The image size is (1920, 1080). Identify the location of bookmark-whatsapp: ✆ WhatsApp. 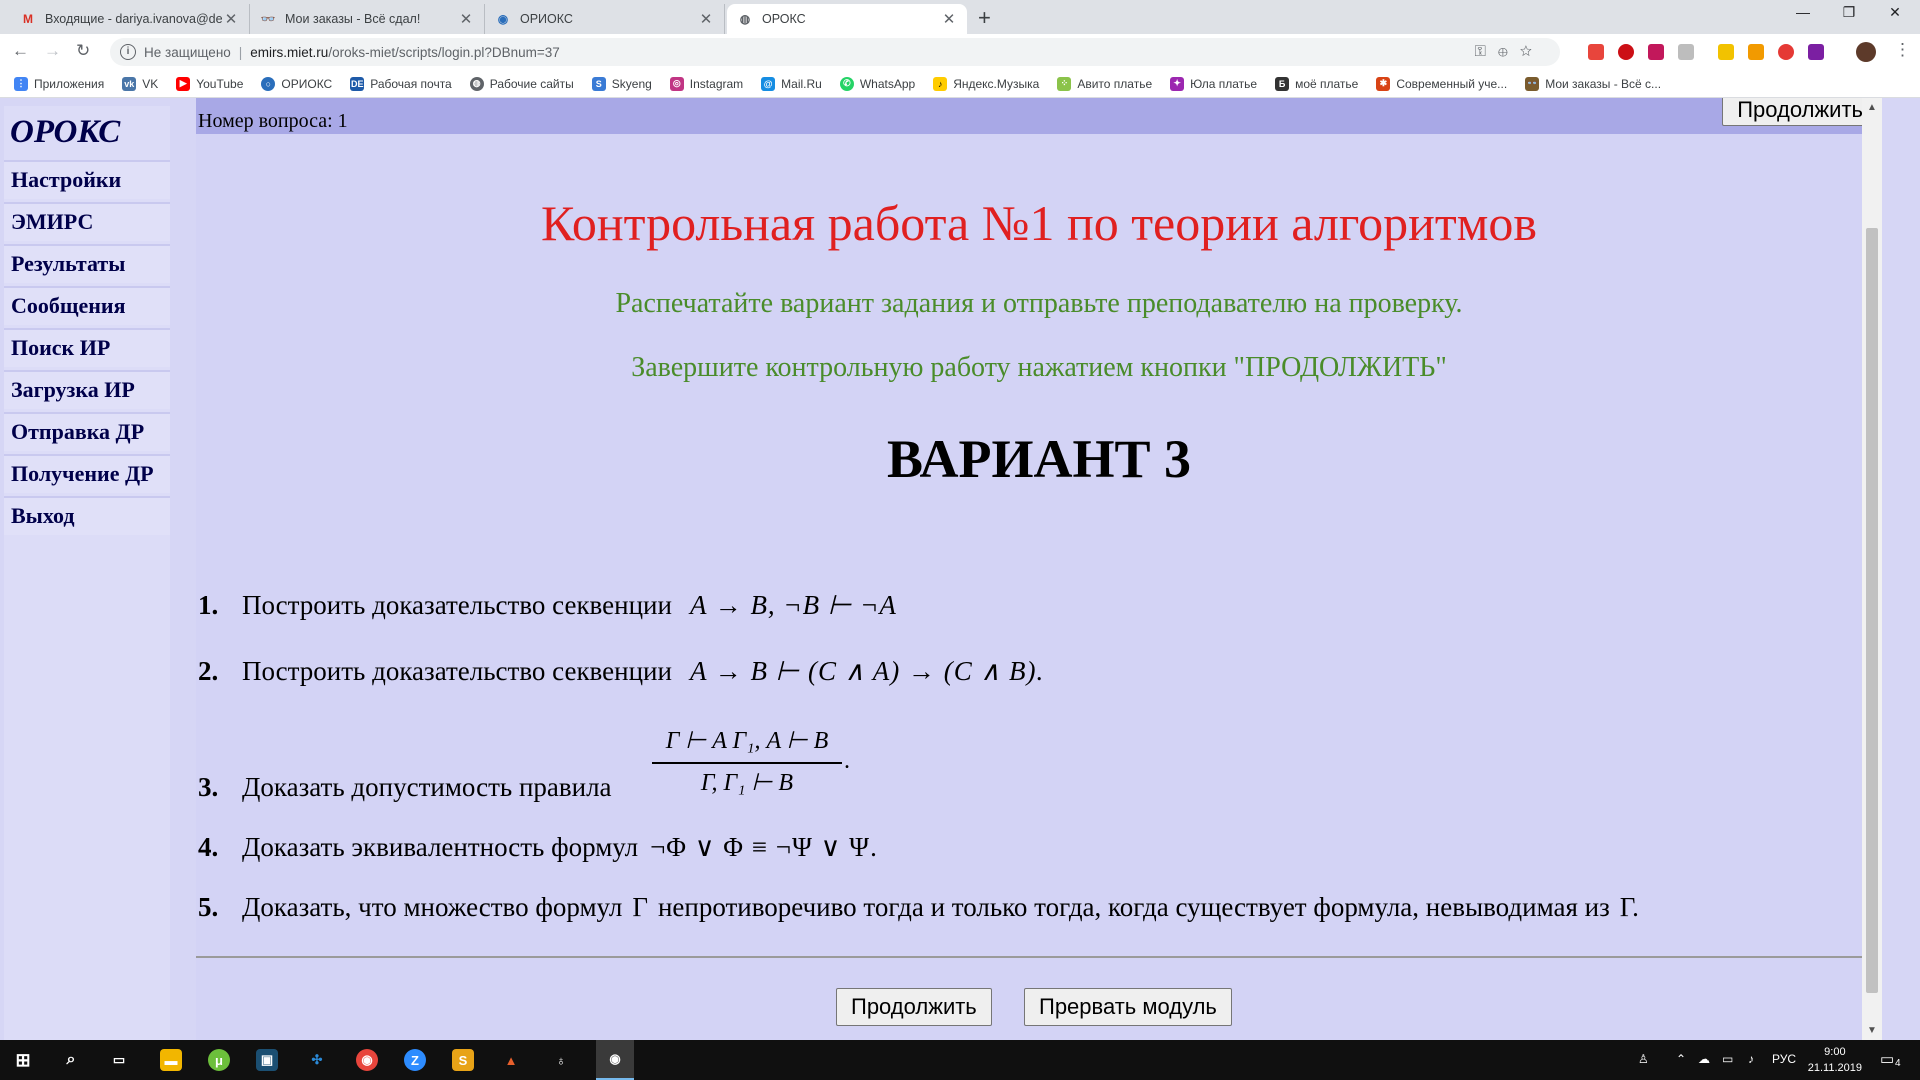
(877, 83).